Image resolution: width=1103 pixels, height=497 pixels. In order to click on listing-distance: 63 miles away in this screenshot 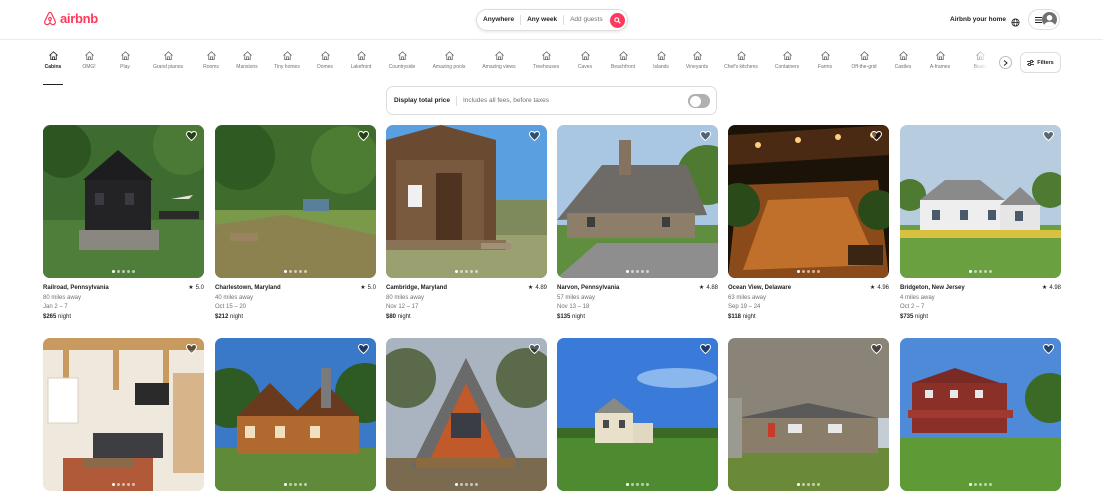, I will do `click(747, 297)`.